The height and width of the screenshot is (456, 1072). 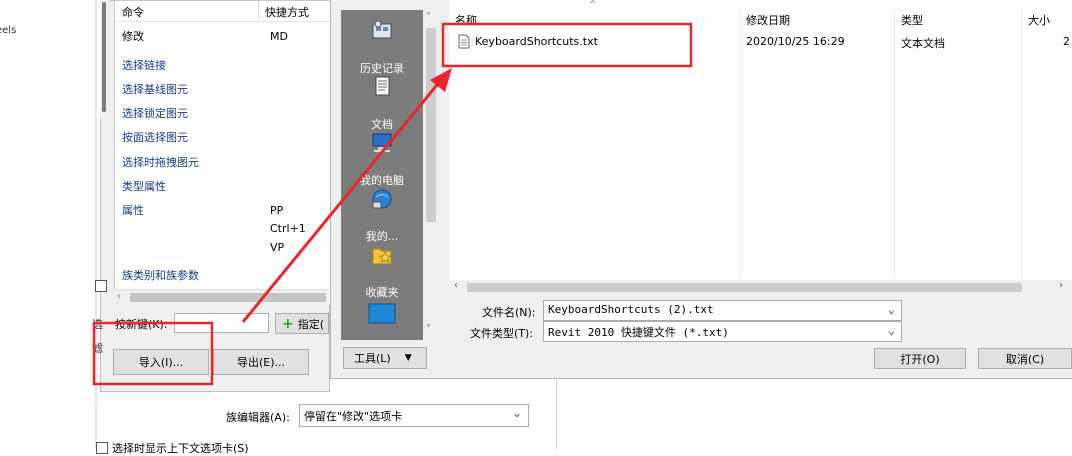 What do you see at coordinates (153, 353) in the screenshot?
I see `import-highlight-box` at bounding box center [153, 353].